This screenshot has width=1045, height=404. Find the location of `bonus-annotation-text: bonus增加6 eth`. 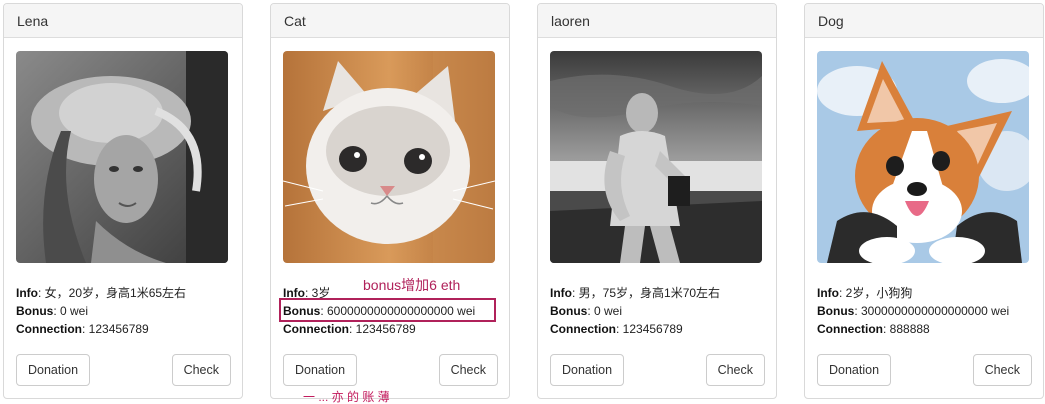

bonus-annotation-text: bonus增加6 eth is located at coordinates (412, 285).